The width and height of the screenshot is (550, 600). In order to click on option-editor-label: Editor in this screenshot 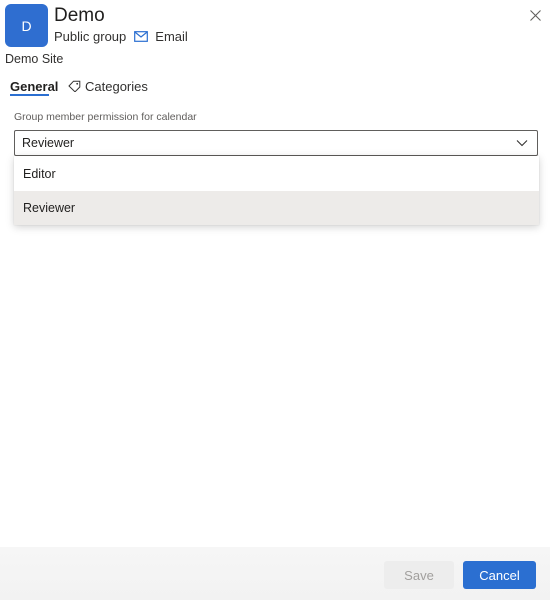, I will do `click(39, 174)`.